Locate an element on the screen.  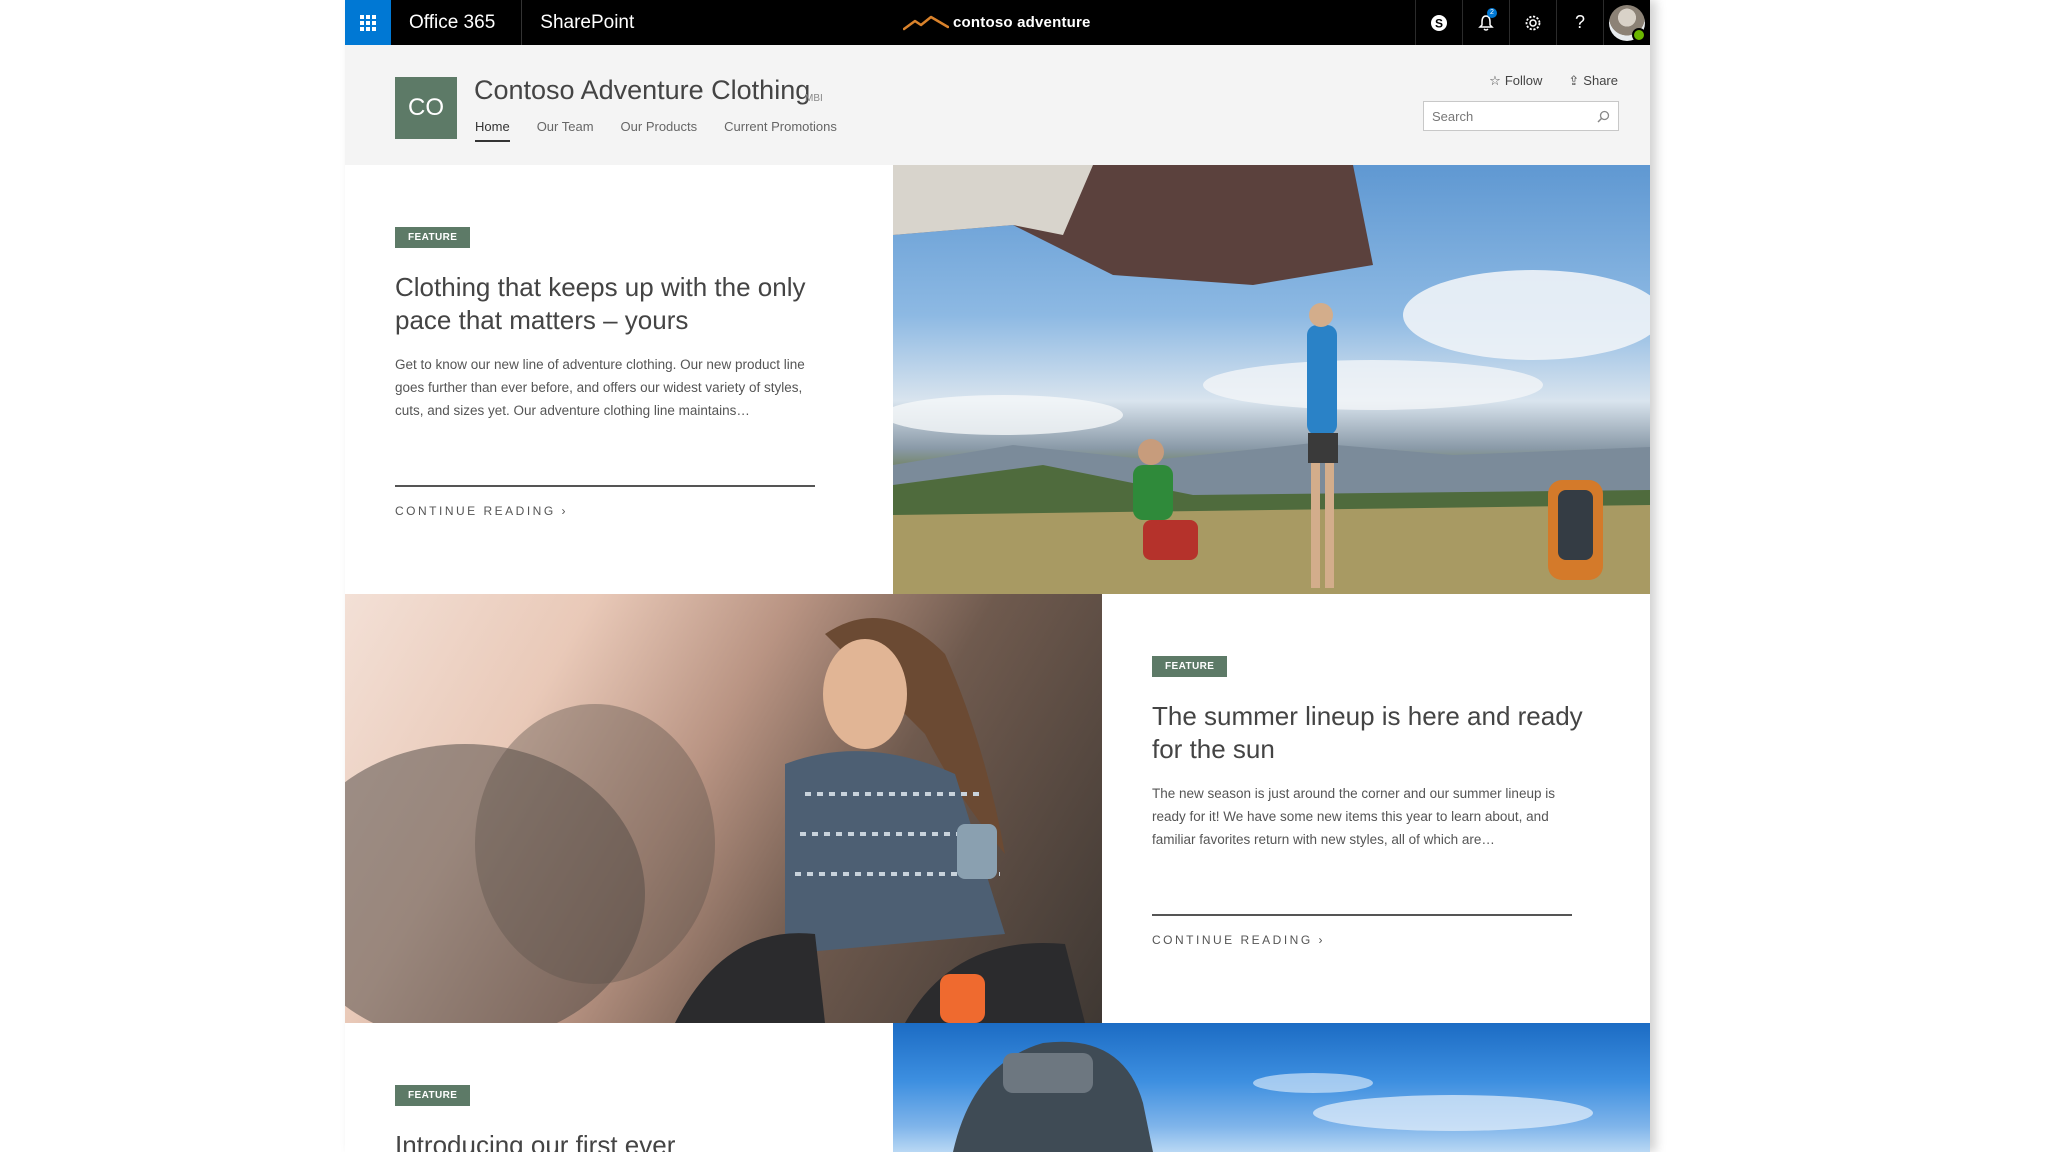
help-icon: ? is located at coordinates (1579, 22).